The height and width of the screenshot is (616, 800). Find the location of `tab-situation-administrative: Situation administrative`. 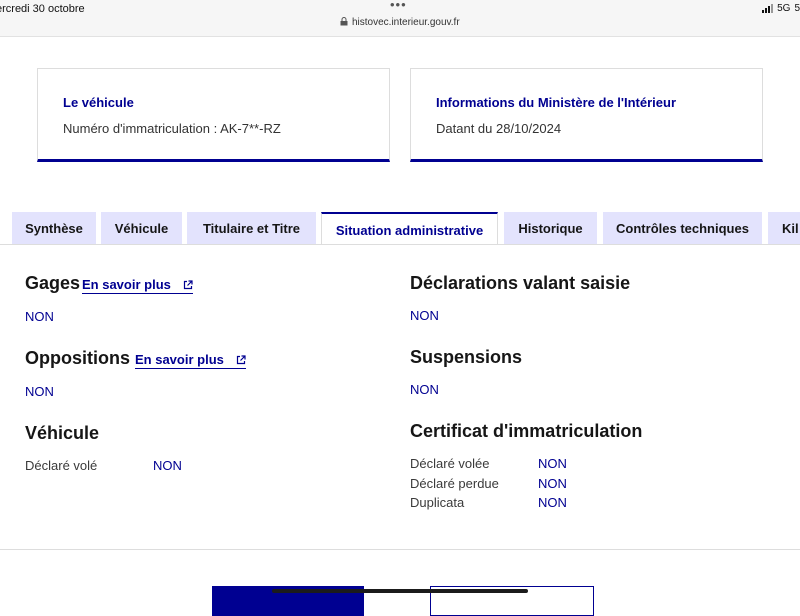

tab-situation-administrative: Situation administrative is located at coordinates (409, 229).